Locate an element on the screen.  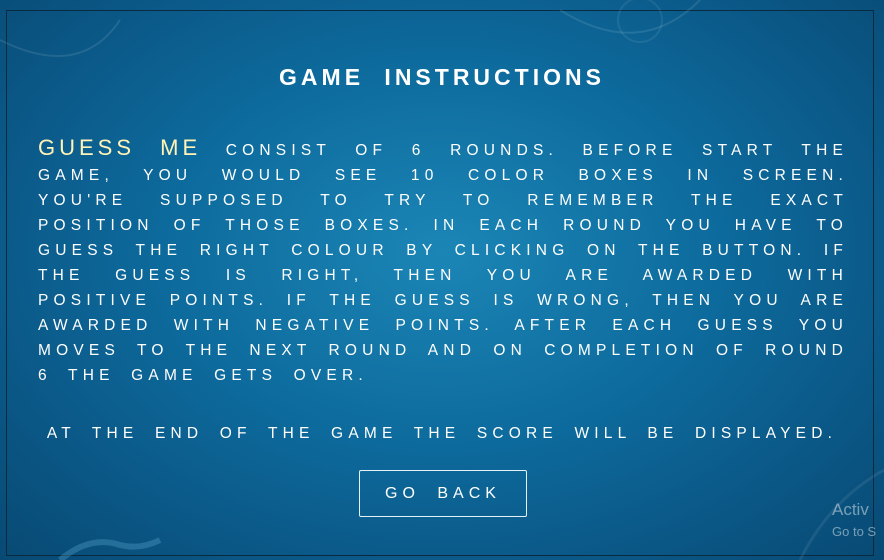
watermark-line-1: Activ is located at coordinates (850, 509).